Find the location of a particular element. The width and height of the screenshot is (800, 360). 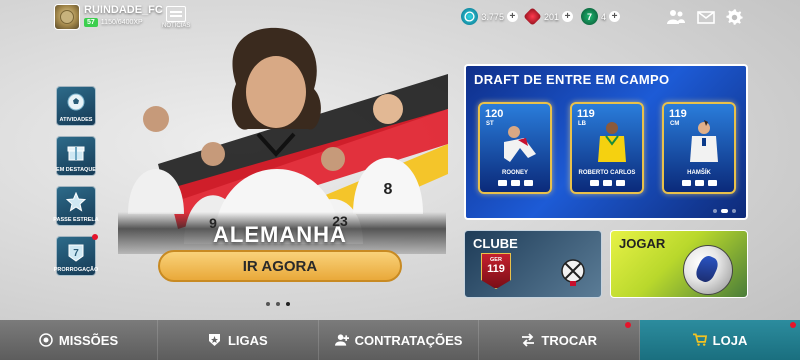

seven-badge-icon: 7 is located at coordinates (76, 253).